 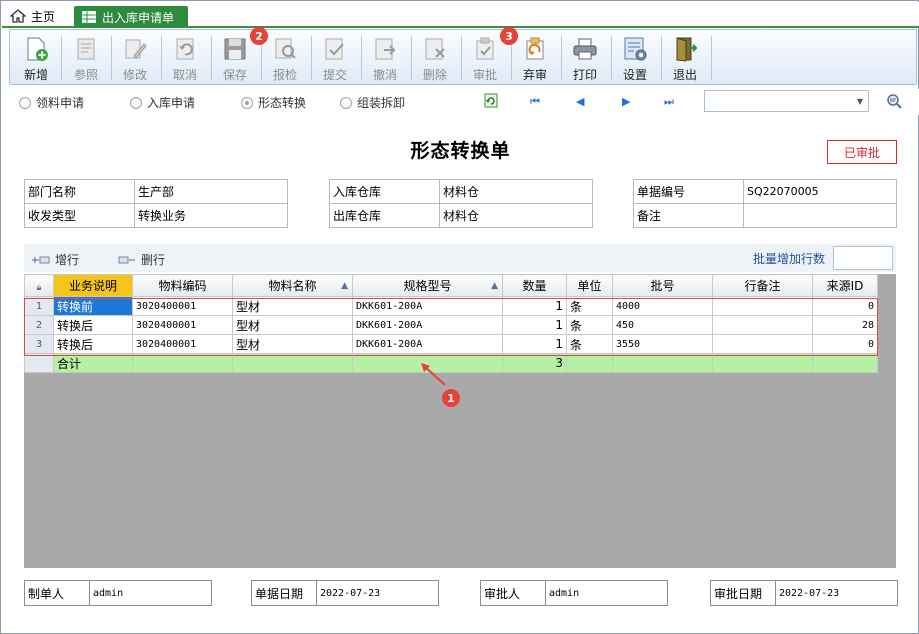 I want to click on creator-field: admin, so click(x=150, y=593).